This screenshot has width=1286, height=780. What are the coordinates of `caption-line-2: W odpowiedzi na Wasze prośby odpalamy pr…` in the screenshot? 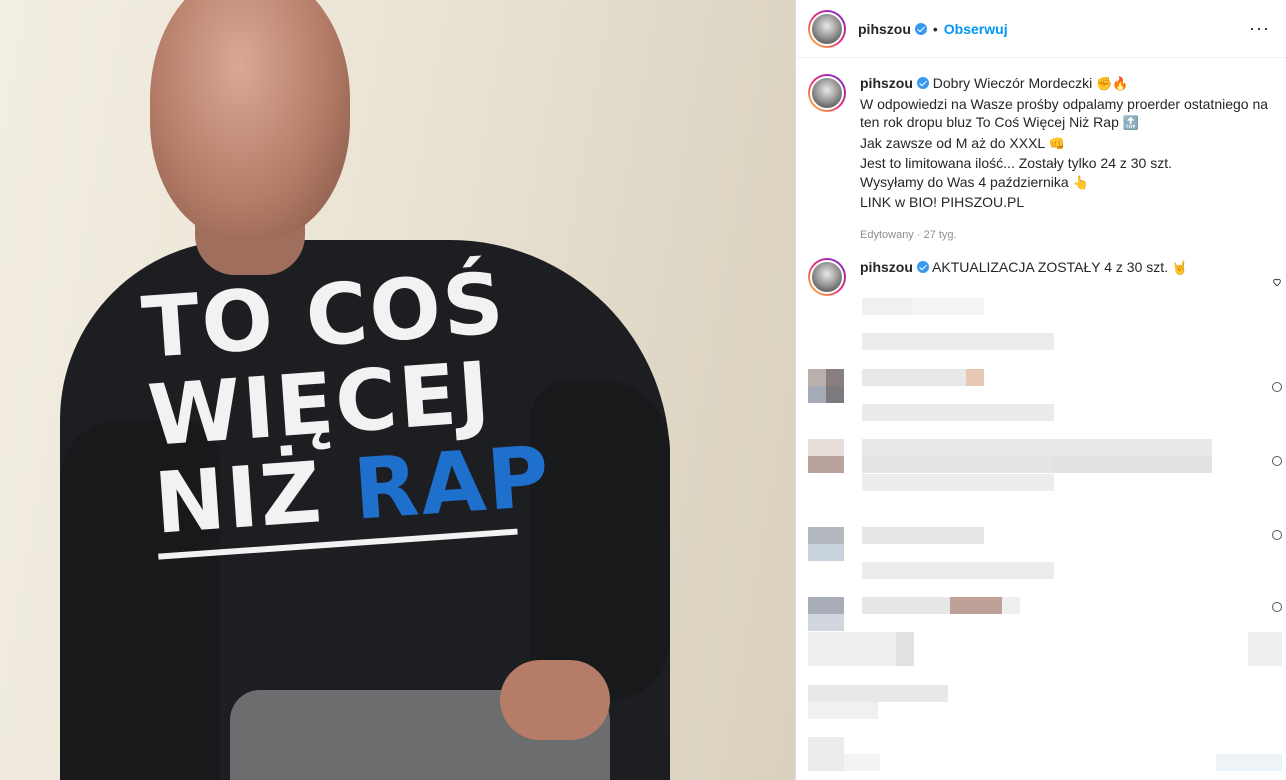 It's located at (1067, 114).